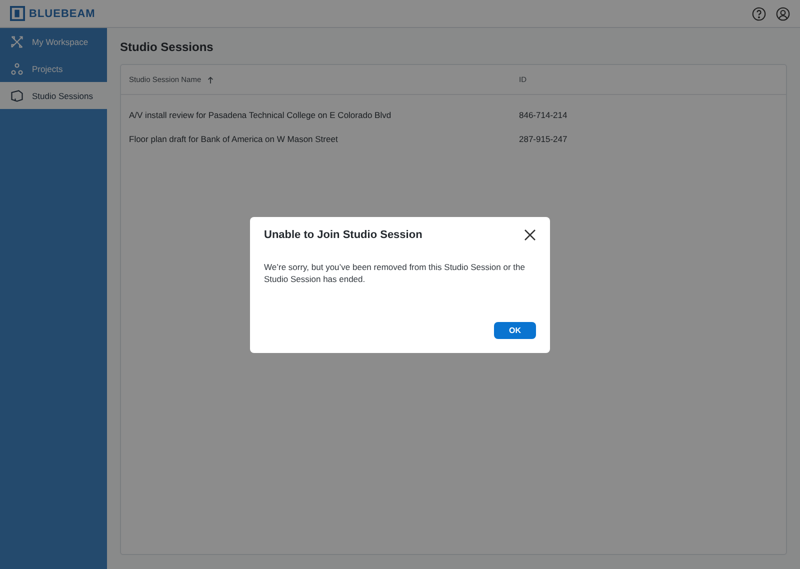  What do you see at coordinates (395, 273) in the screenshot?
I see `dialog-message: We’re sorry, but you’ve been removed from this Studio Session or the Studio Session has ended.` at bounding box center [395, 273].